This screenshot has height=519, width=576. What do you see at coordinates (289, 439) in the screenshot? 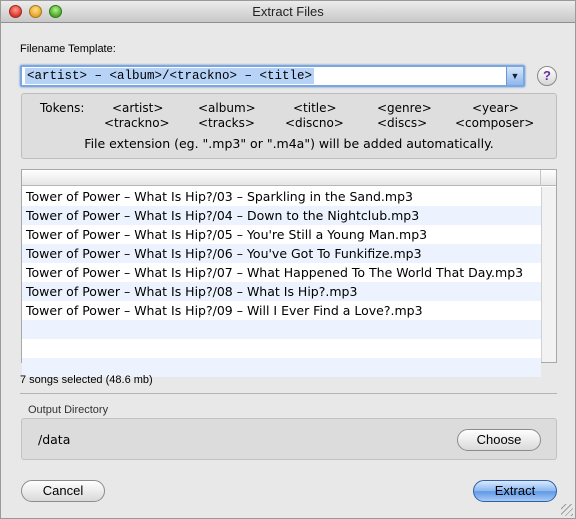
I see `output-directory-box: /data Choose` at bounding box center [289, 439].